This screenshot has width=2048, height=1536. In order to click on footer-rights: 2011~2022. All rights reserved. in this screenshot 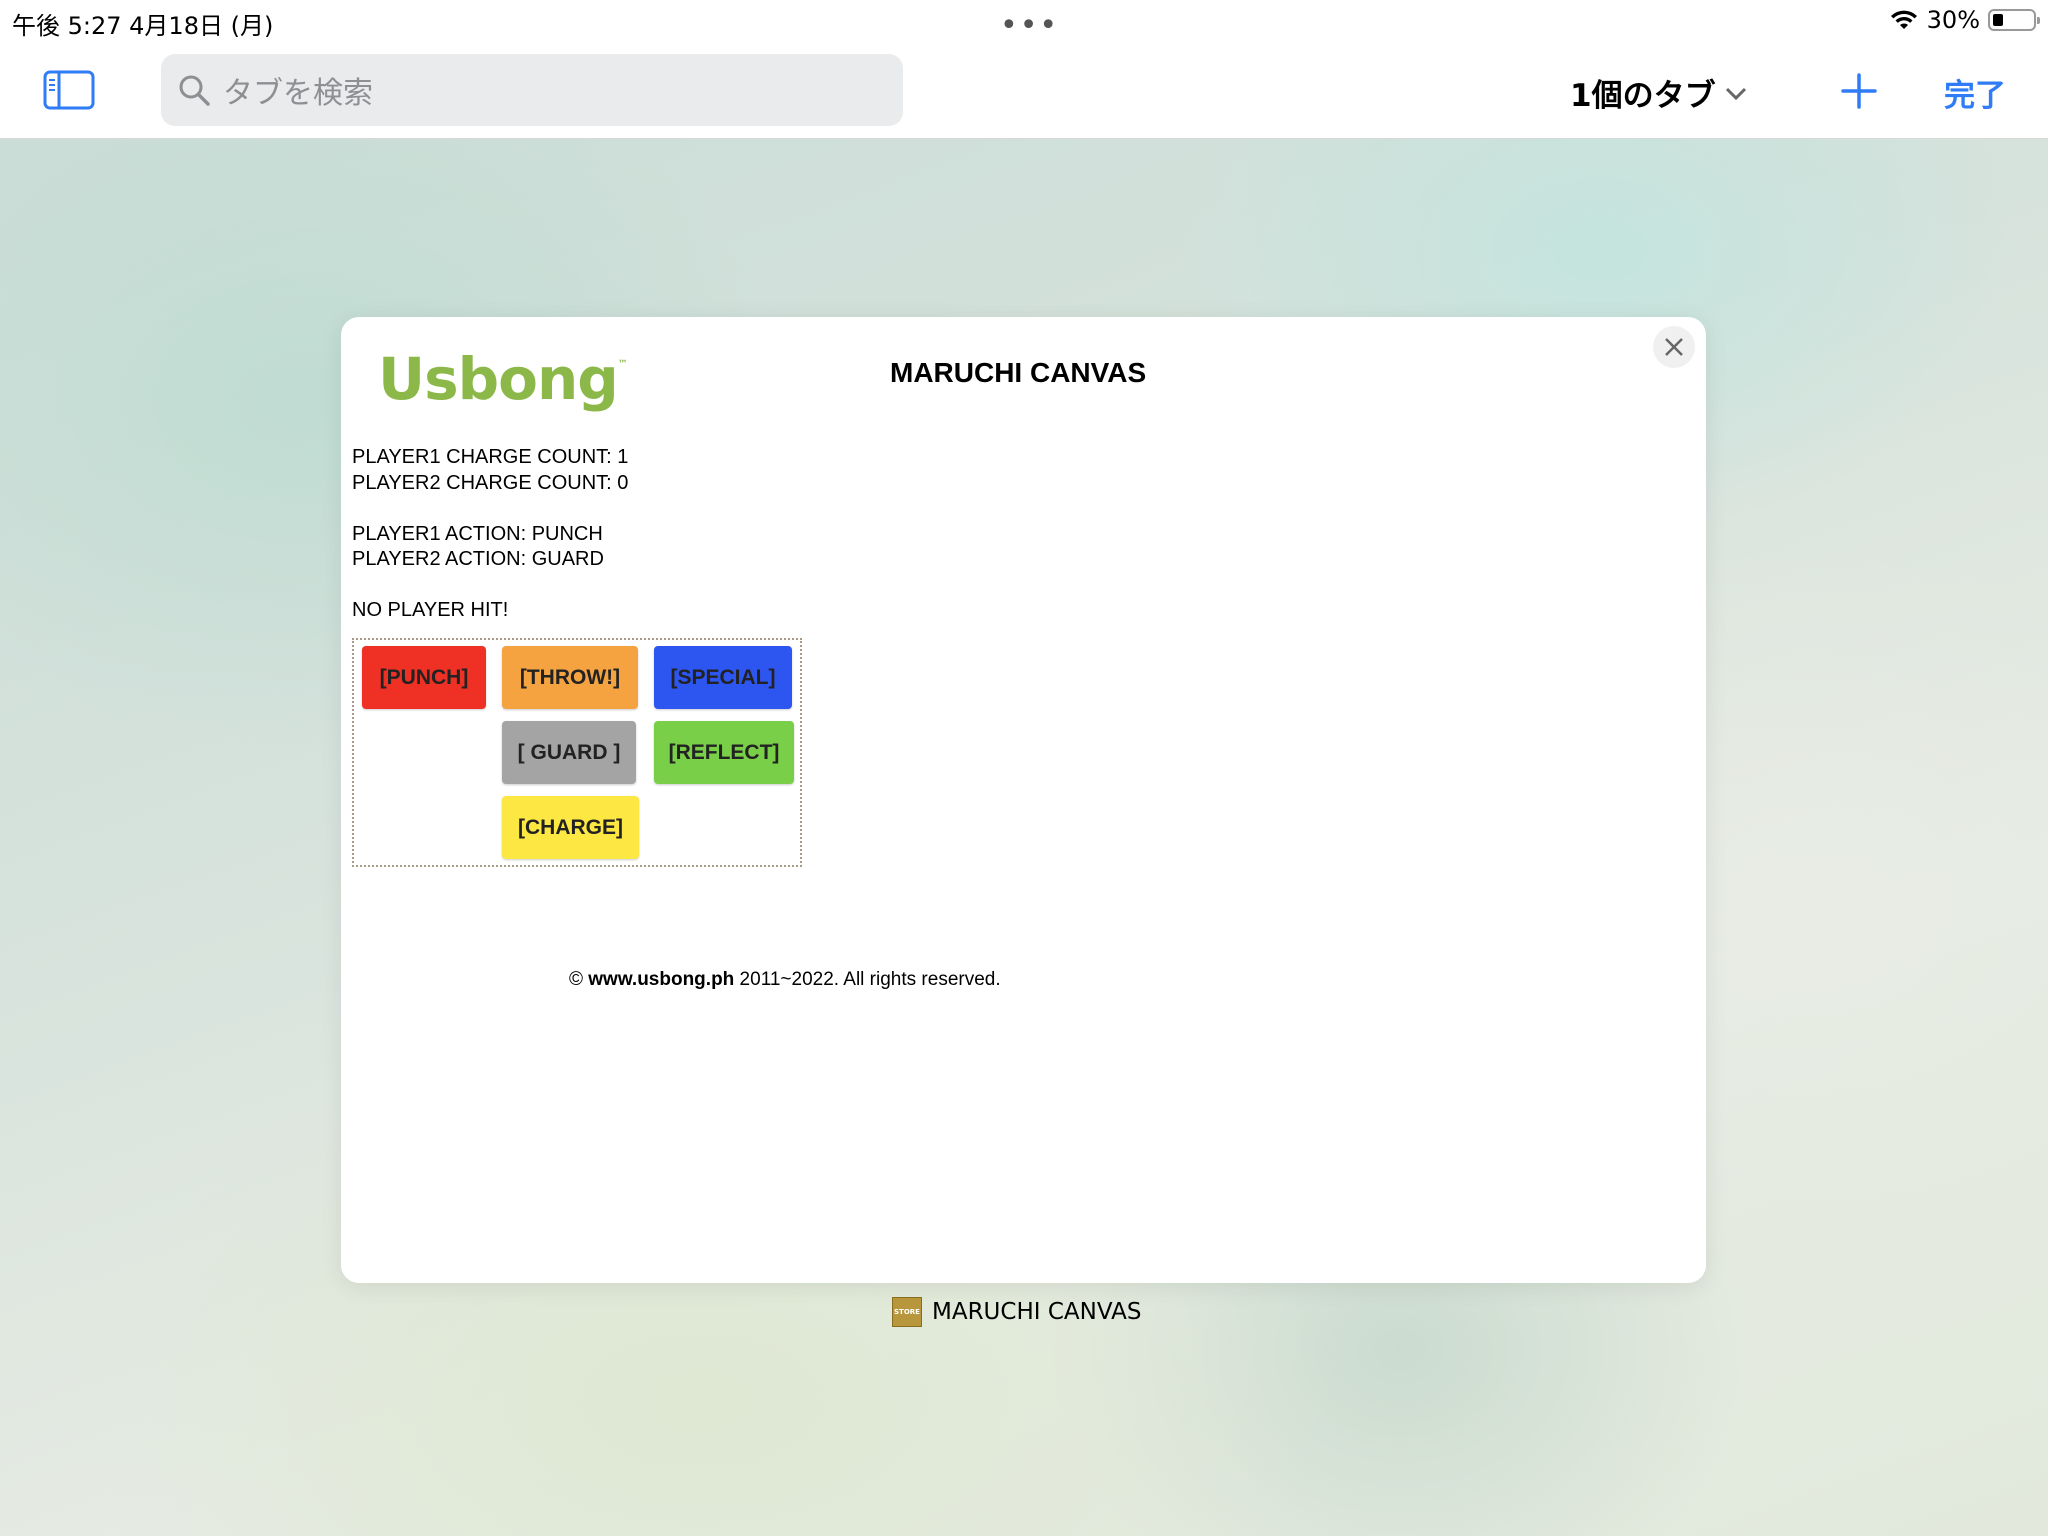, I will do `click(867, 979)`.